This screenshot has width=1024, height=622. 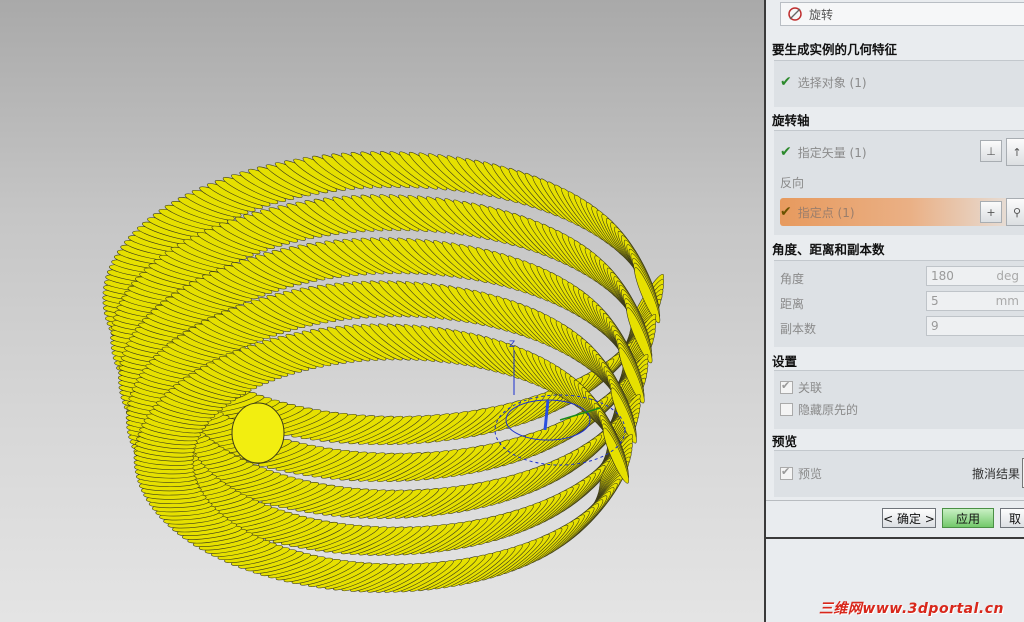 What do you see at coordinates (898, 119) in the screenshot?
I see `section-axis-title: 旋转轴` at bounding box center [898, 119].